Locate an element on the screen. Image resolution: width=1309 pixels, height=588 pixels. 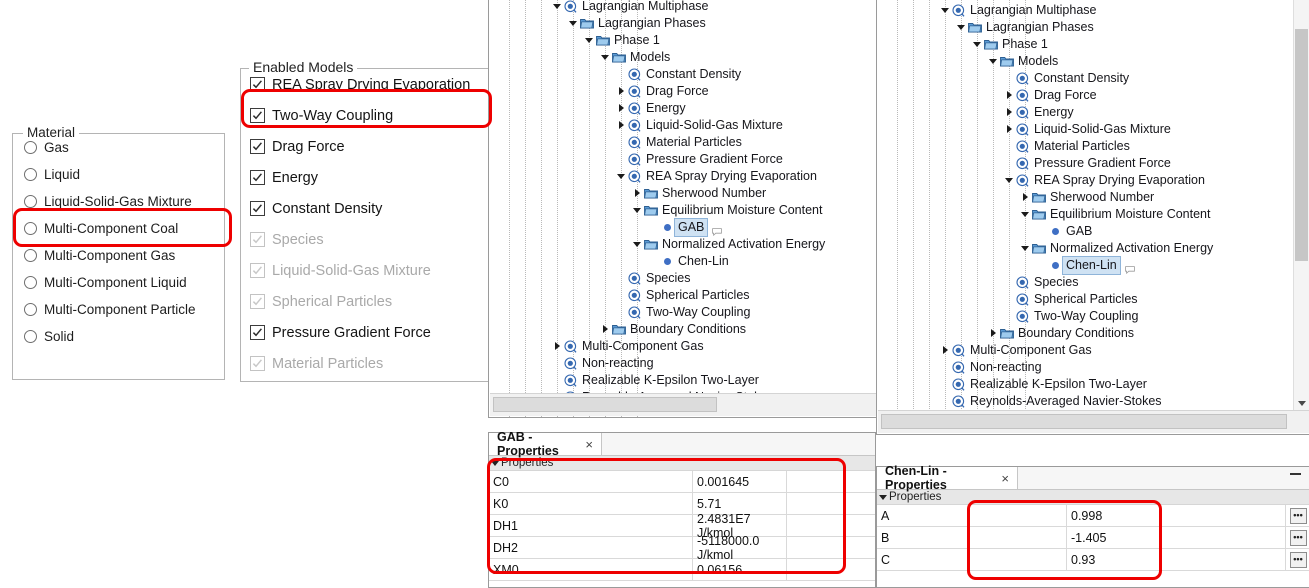
property-value: -1.405 is located at coordinates (1176, 537).